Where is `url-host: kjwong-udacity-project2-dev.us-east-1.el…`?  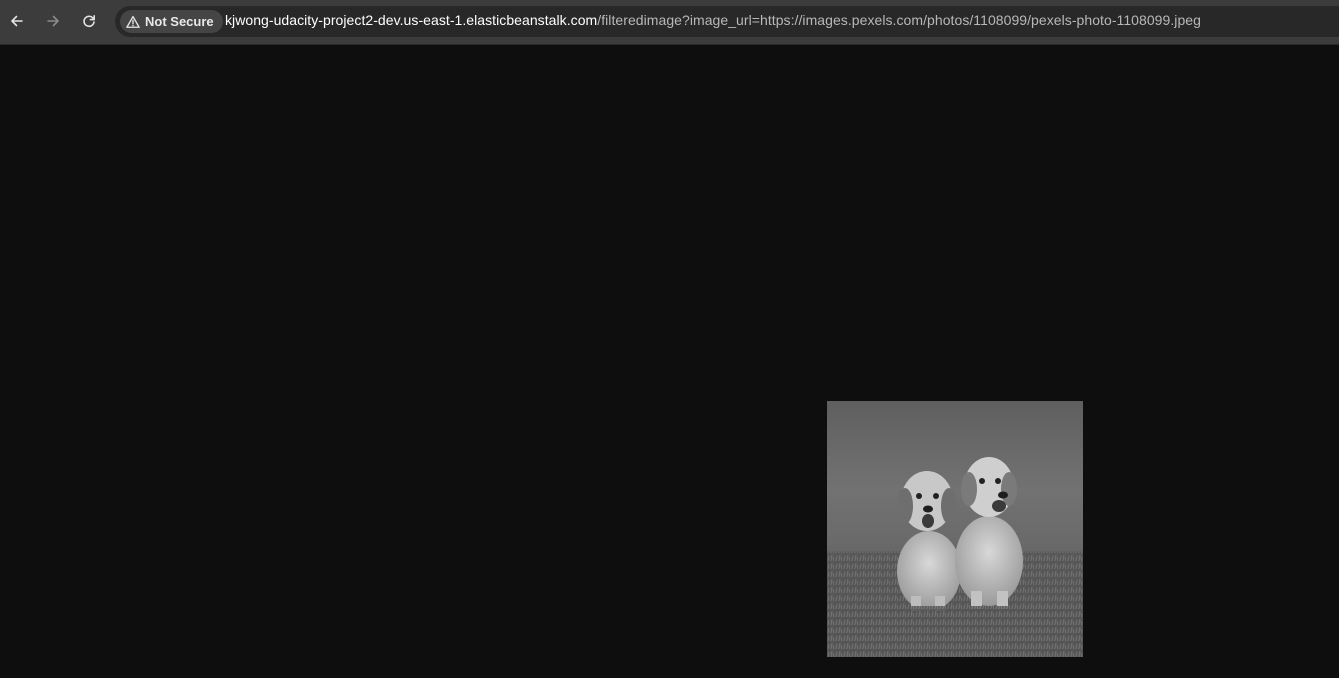 url-host: kjwong-udacity-project2-dev.us-east-1.el… is located at coordinates (411, 20).